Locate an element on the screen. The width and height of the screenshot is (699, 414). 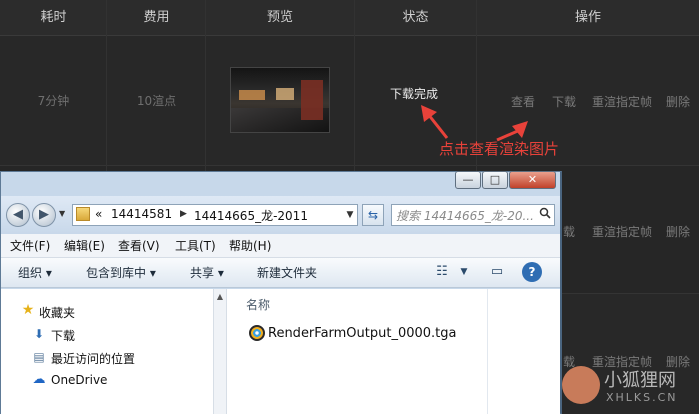
tga-file-icon is located at coordinates (257, 333).